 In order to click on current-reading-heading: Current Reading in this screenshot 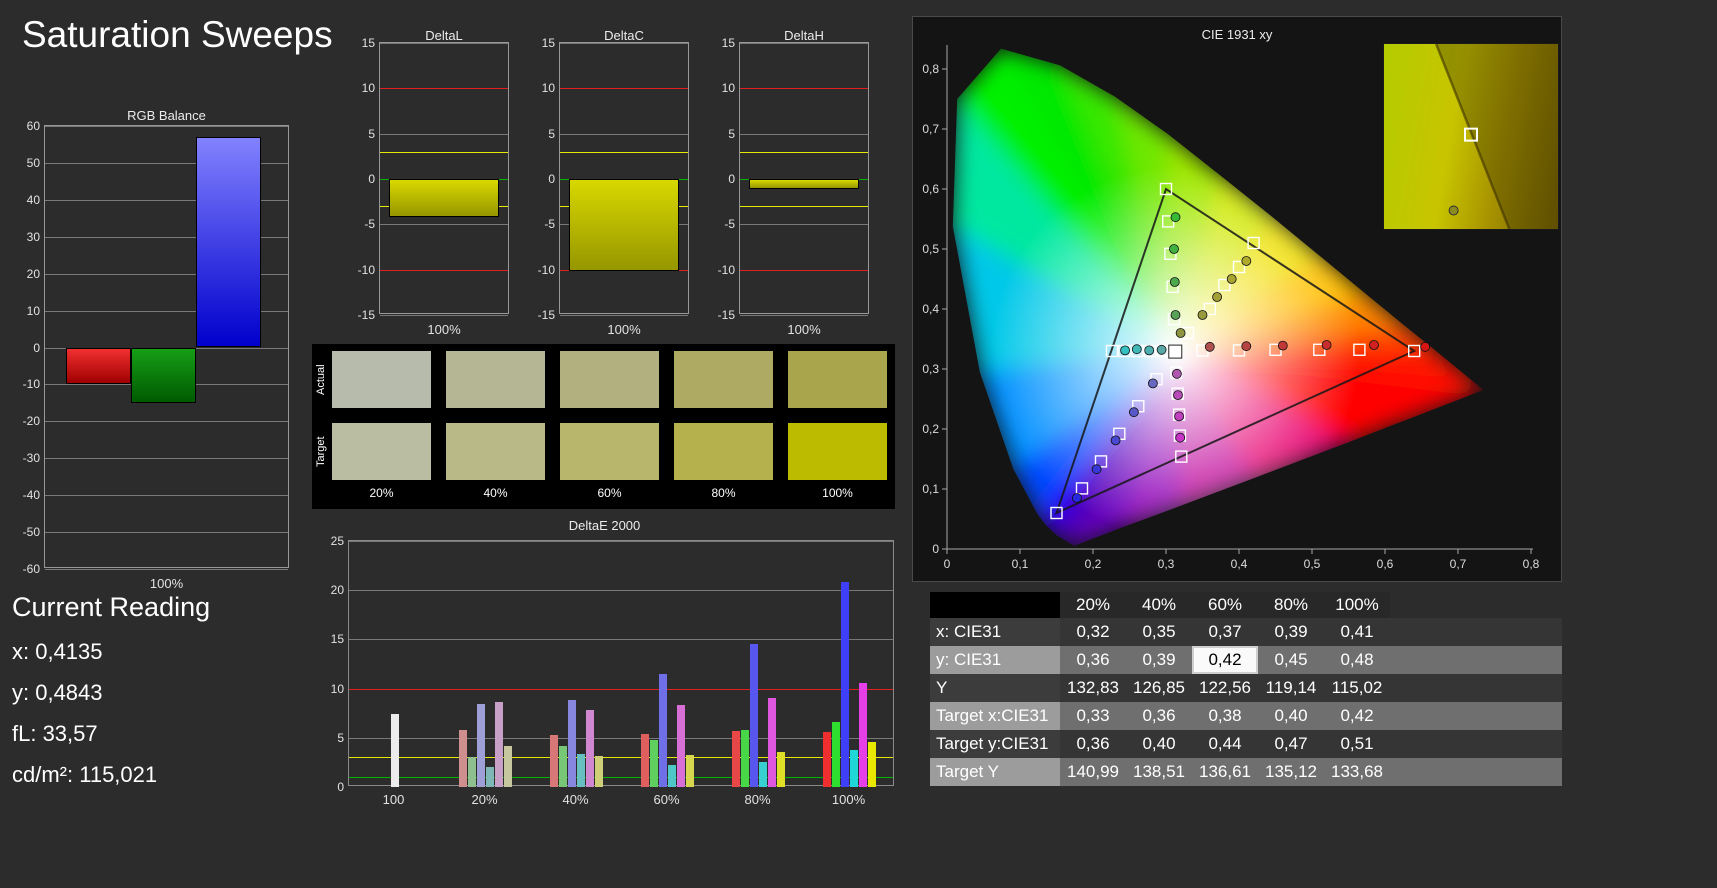, I will do `click(111, 607)`.